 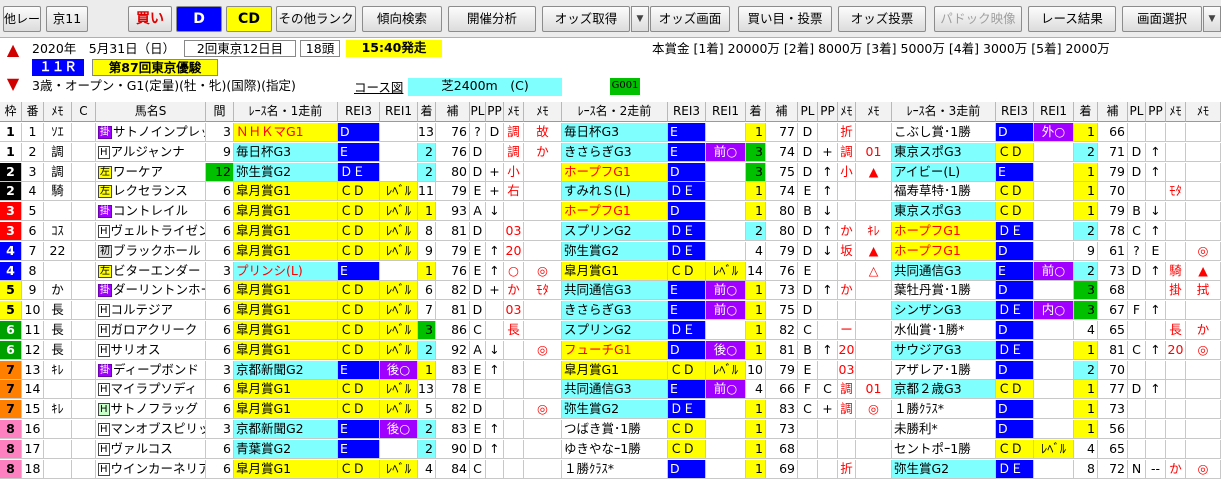 I want to click on header-race2-memo1: ﾒﾓ, so click(x=847, y=112).